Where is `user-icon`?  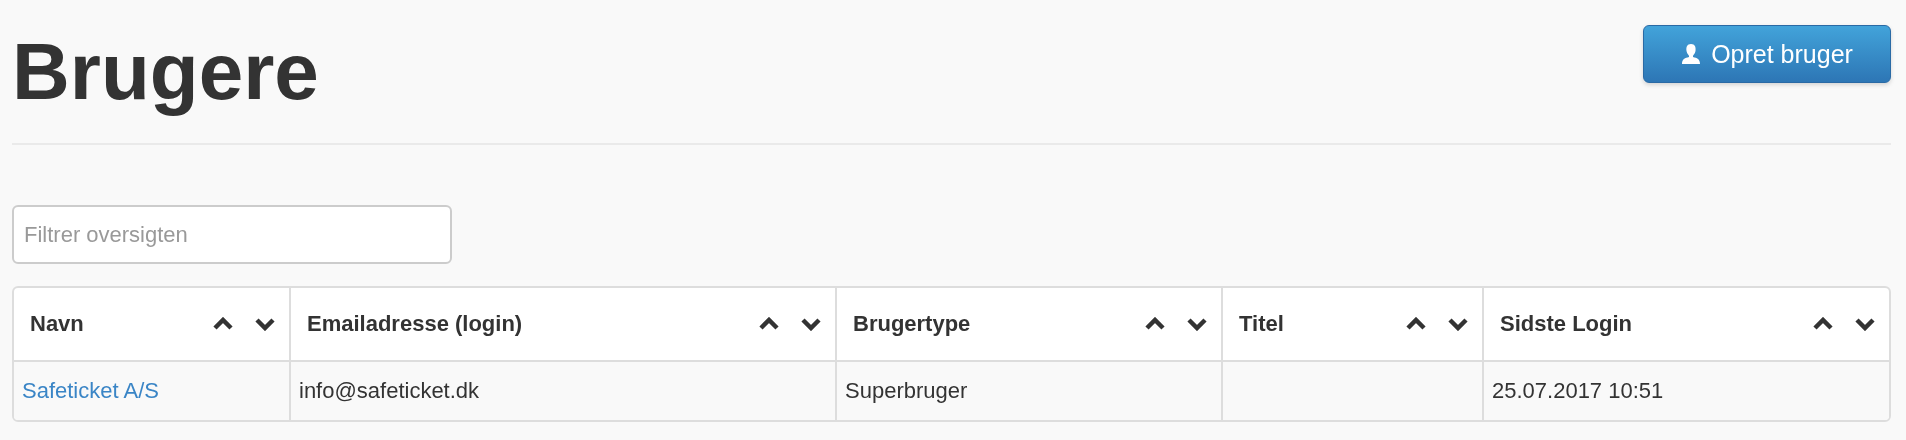
user-icon is located at coordinates (1691, 54).